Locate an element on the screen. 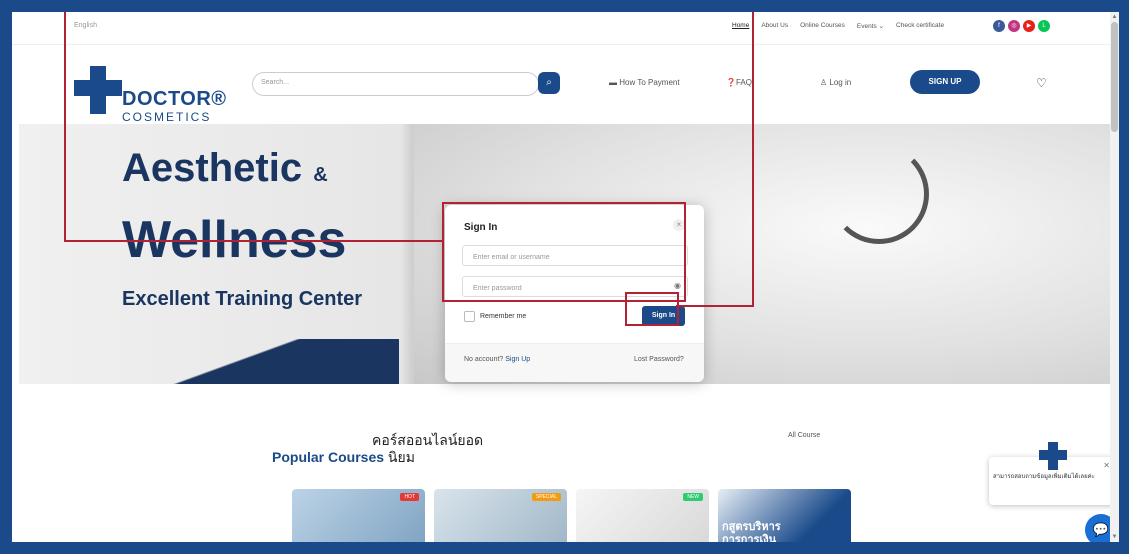 The width and height of the screenshot is (1129, 554). login-link: ♙ Log in is located at coordinates (835, 82).